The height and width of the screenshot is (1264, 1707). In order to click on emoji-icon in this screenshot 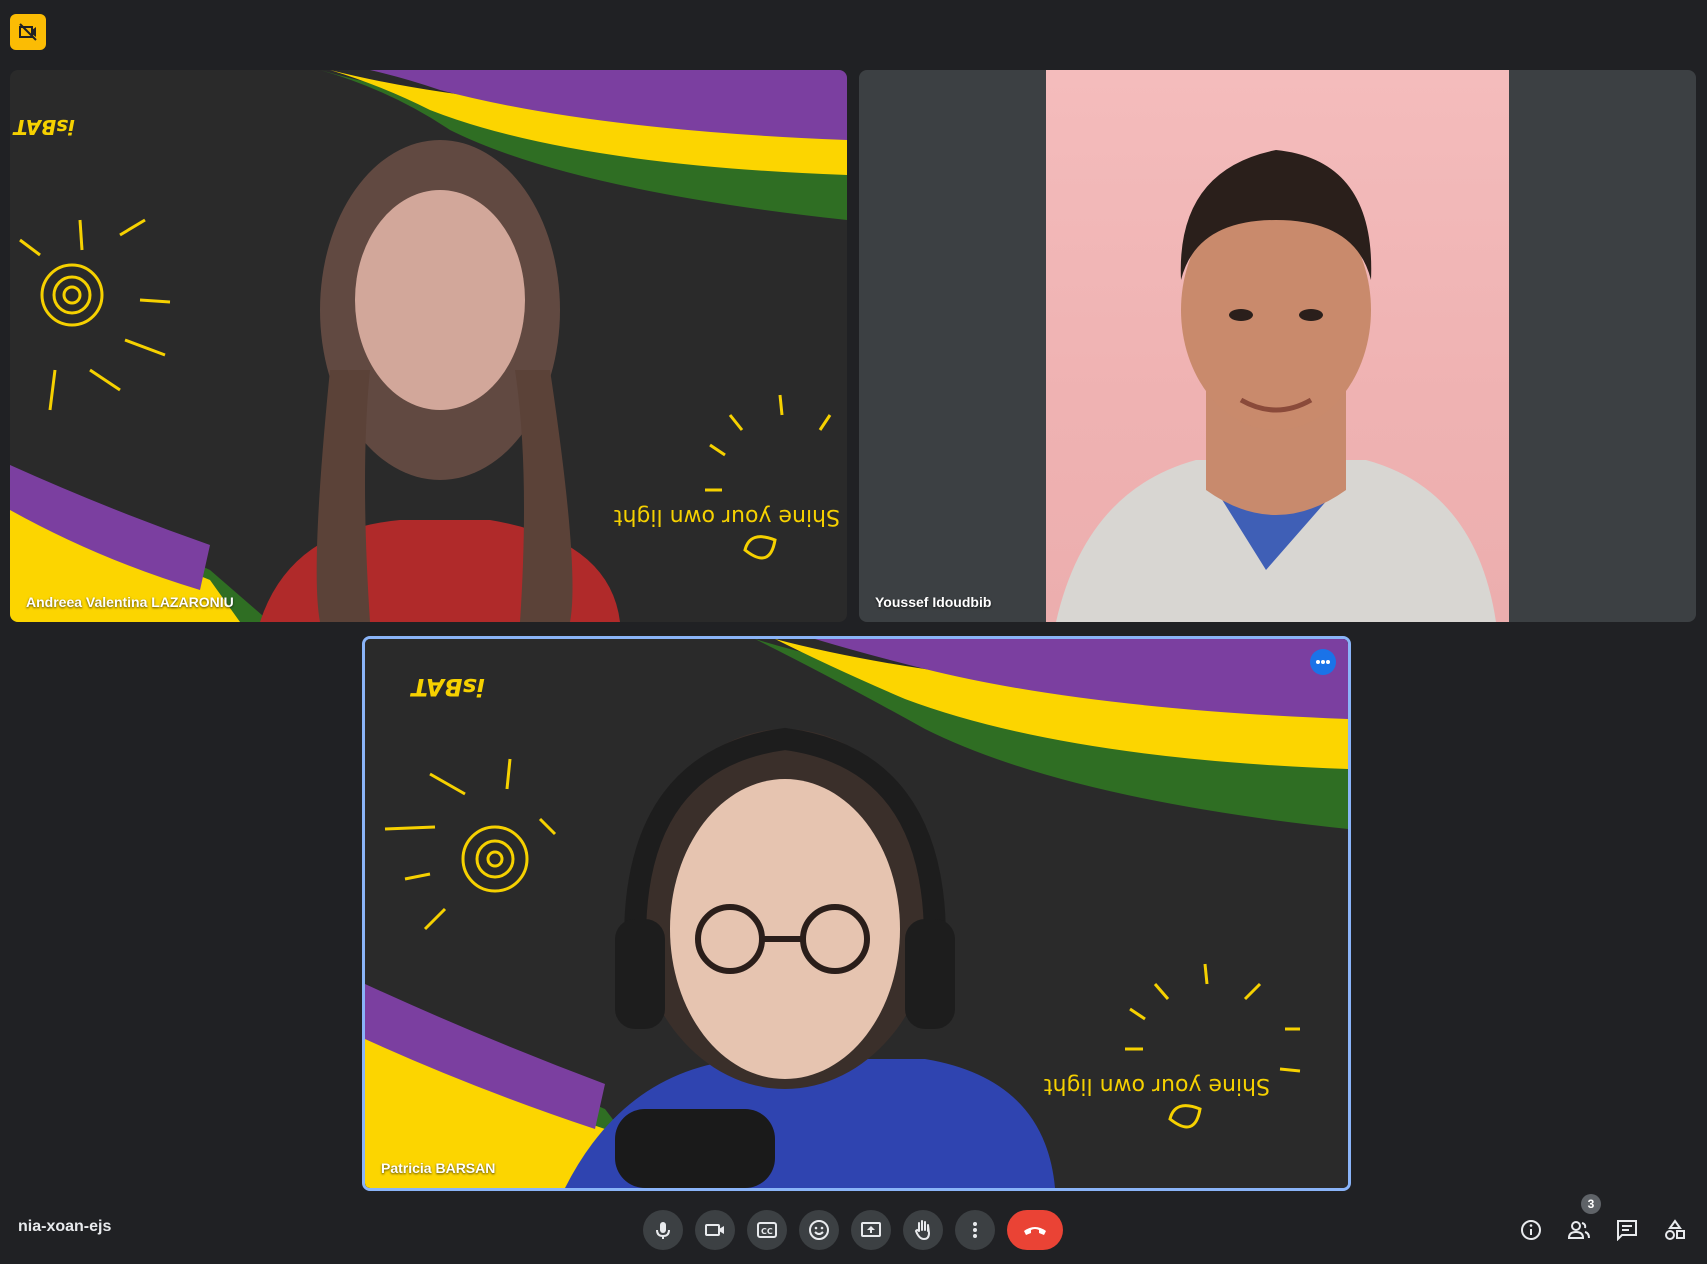, I will do `click(819, 1230)`.